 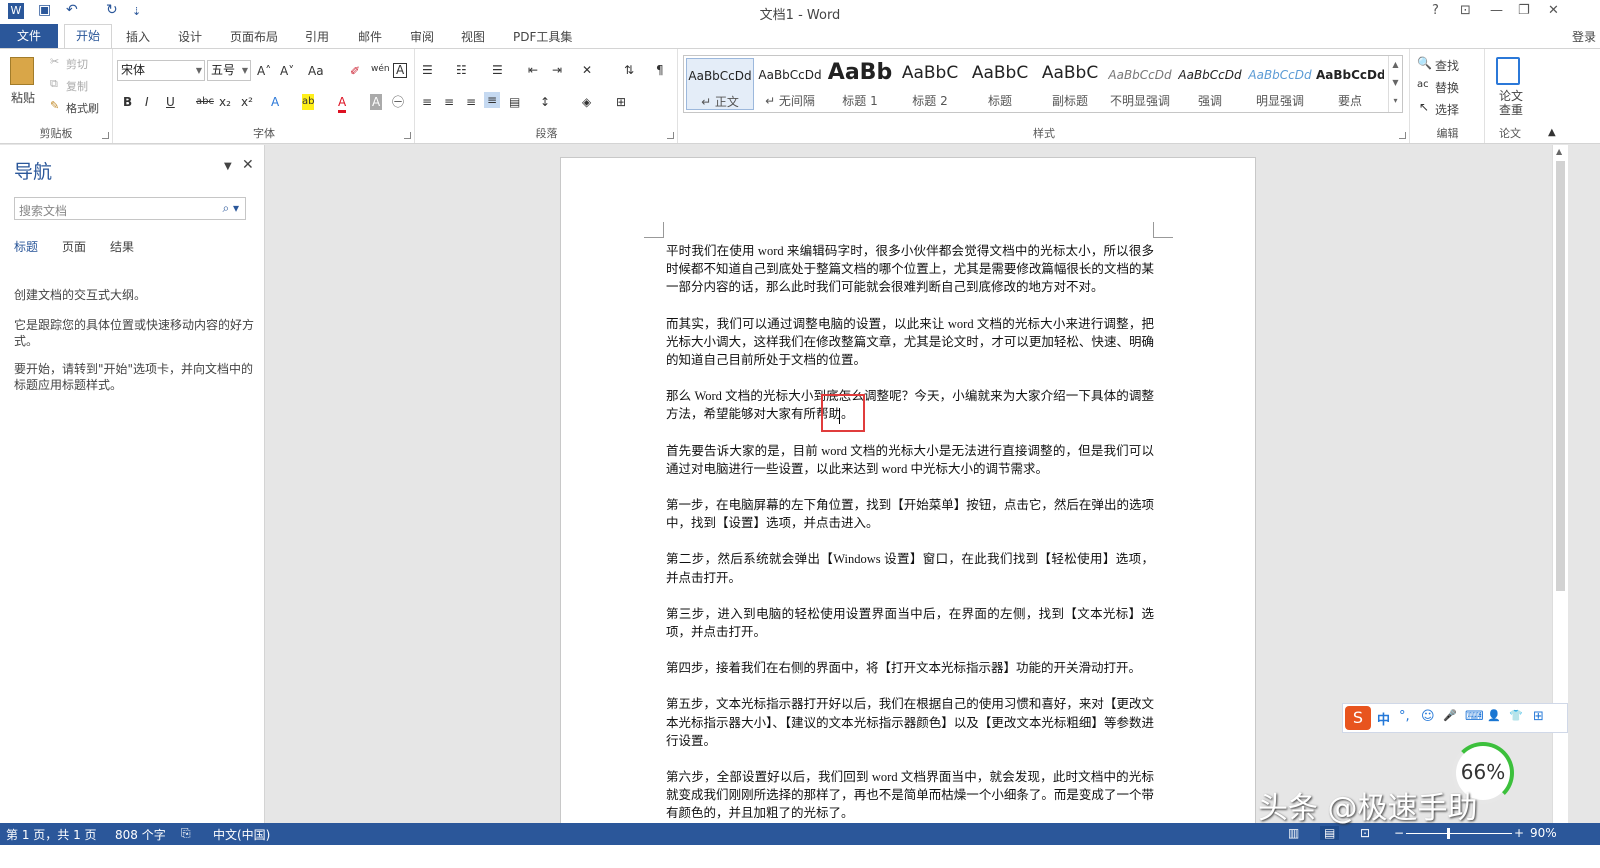 What do you see at coordinates (587, 70) in the screenshot?
I see `chinese-layout-icon: ✕` at bounding box center [587, 70].